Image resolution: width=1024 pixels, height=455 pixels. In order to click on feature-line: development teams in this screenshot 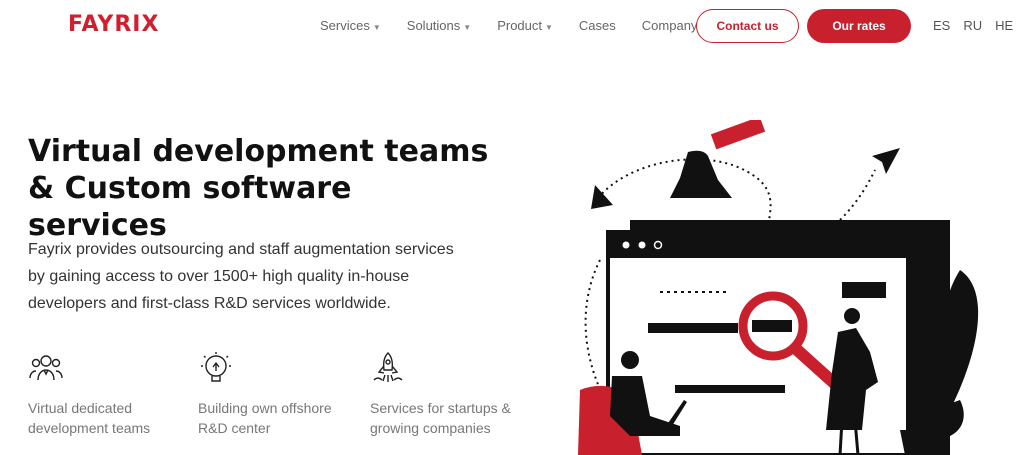, I will do `click(89, 428)`.